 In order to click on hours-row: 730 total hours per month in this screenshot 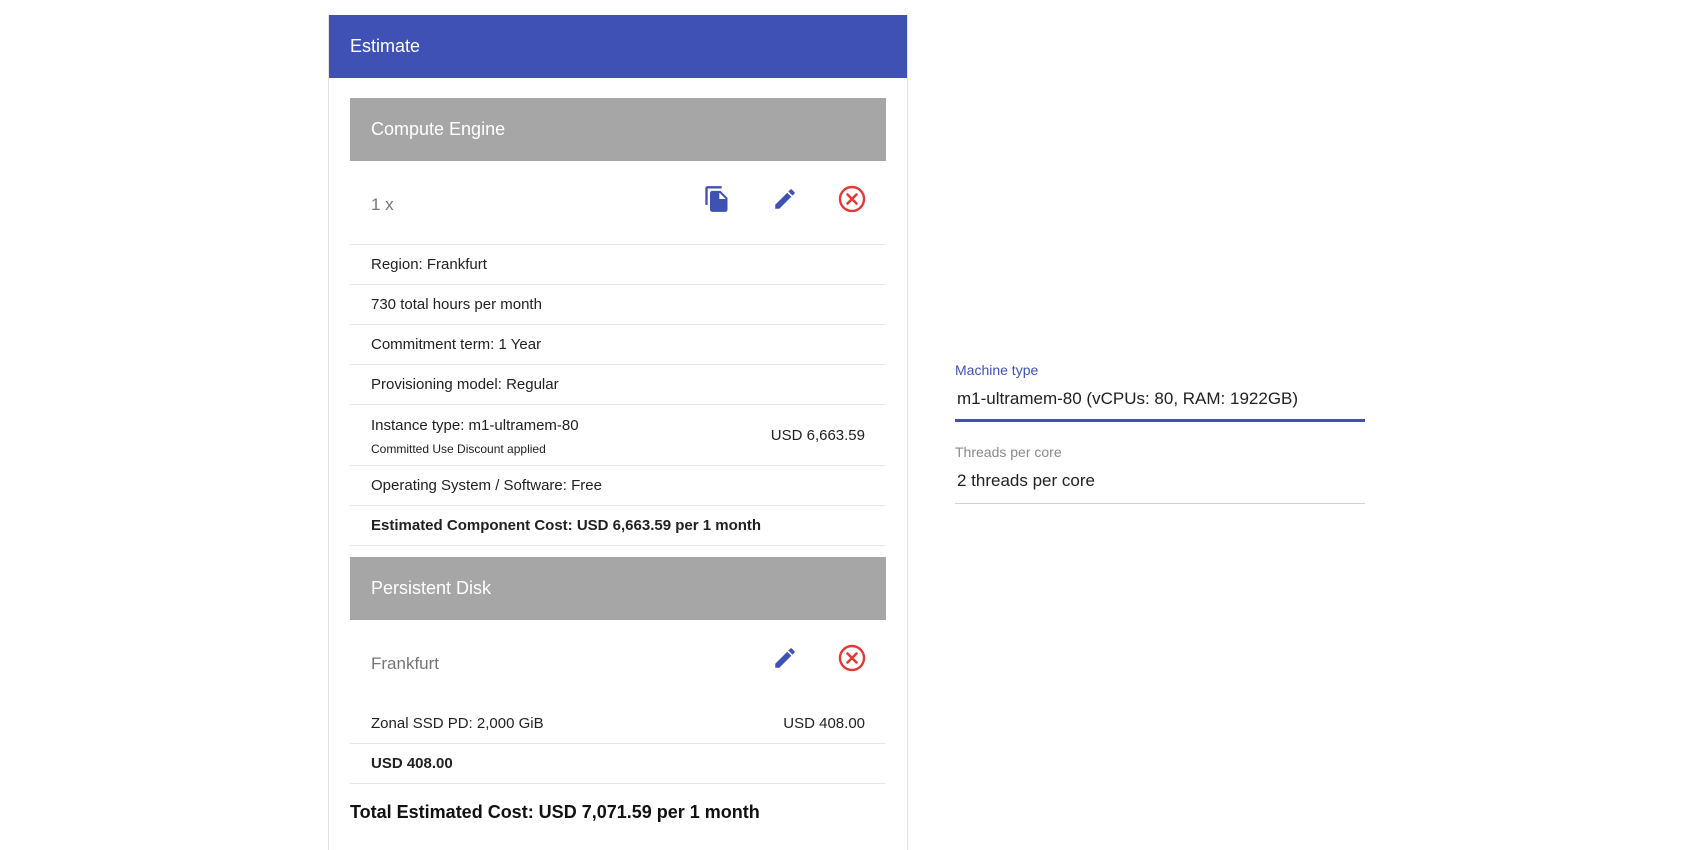, I will do `click(618, 305)`.